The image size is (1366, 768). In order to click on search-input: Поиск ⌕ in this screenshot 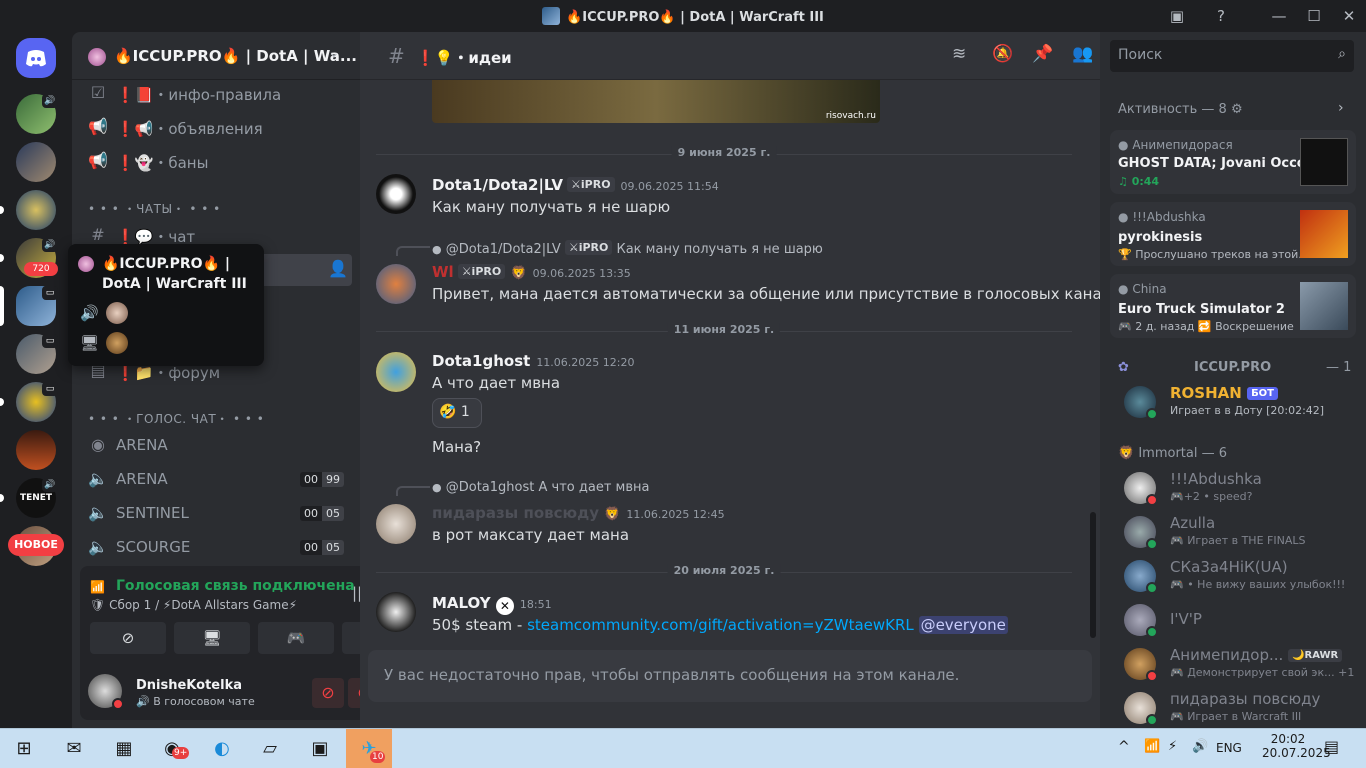, I will do `click(1232, 56)`.